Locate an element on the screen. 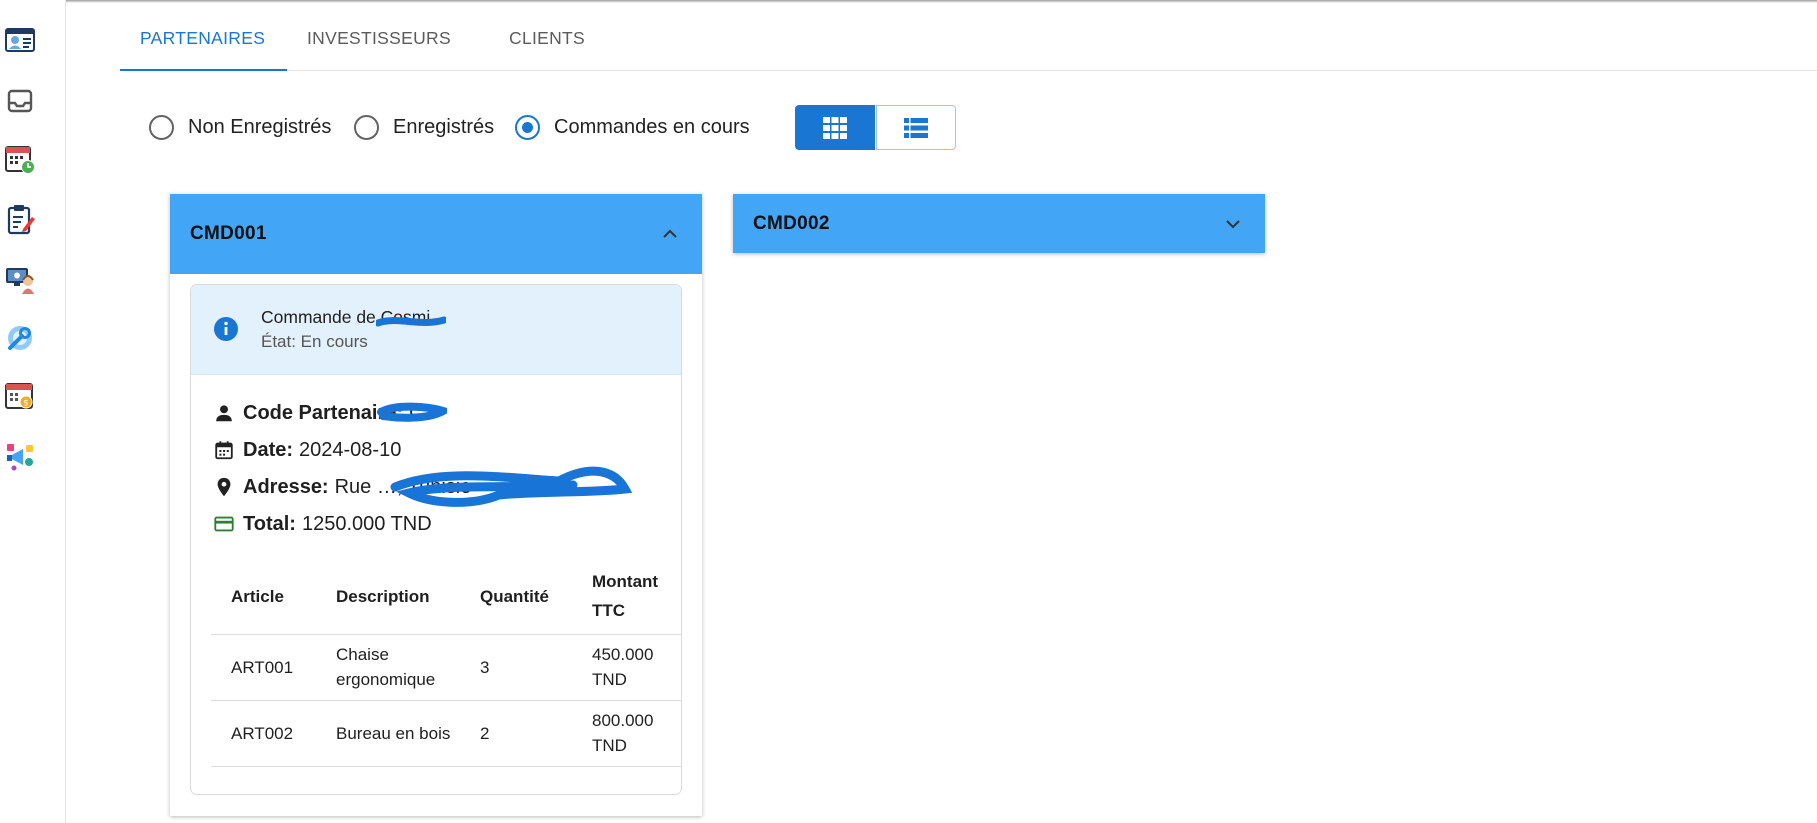  list-view-button is located at coordinates (916, 127).